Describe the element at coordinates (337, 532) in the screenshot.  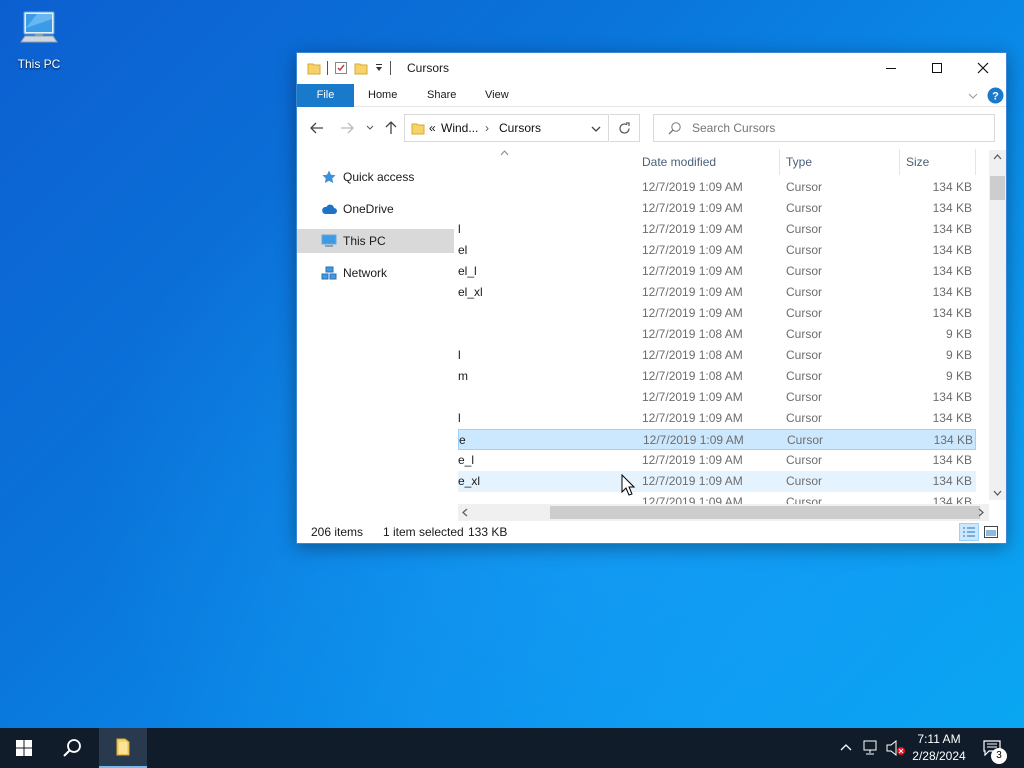
I see `item-count: 206 items` at that location.